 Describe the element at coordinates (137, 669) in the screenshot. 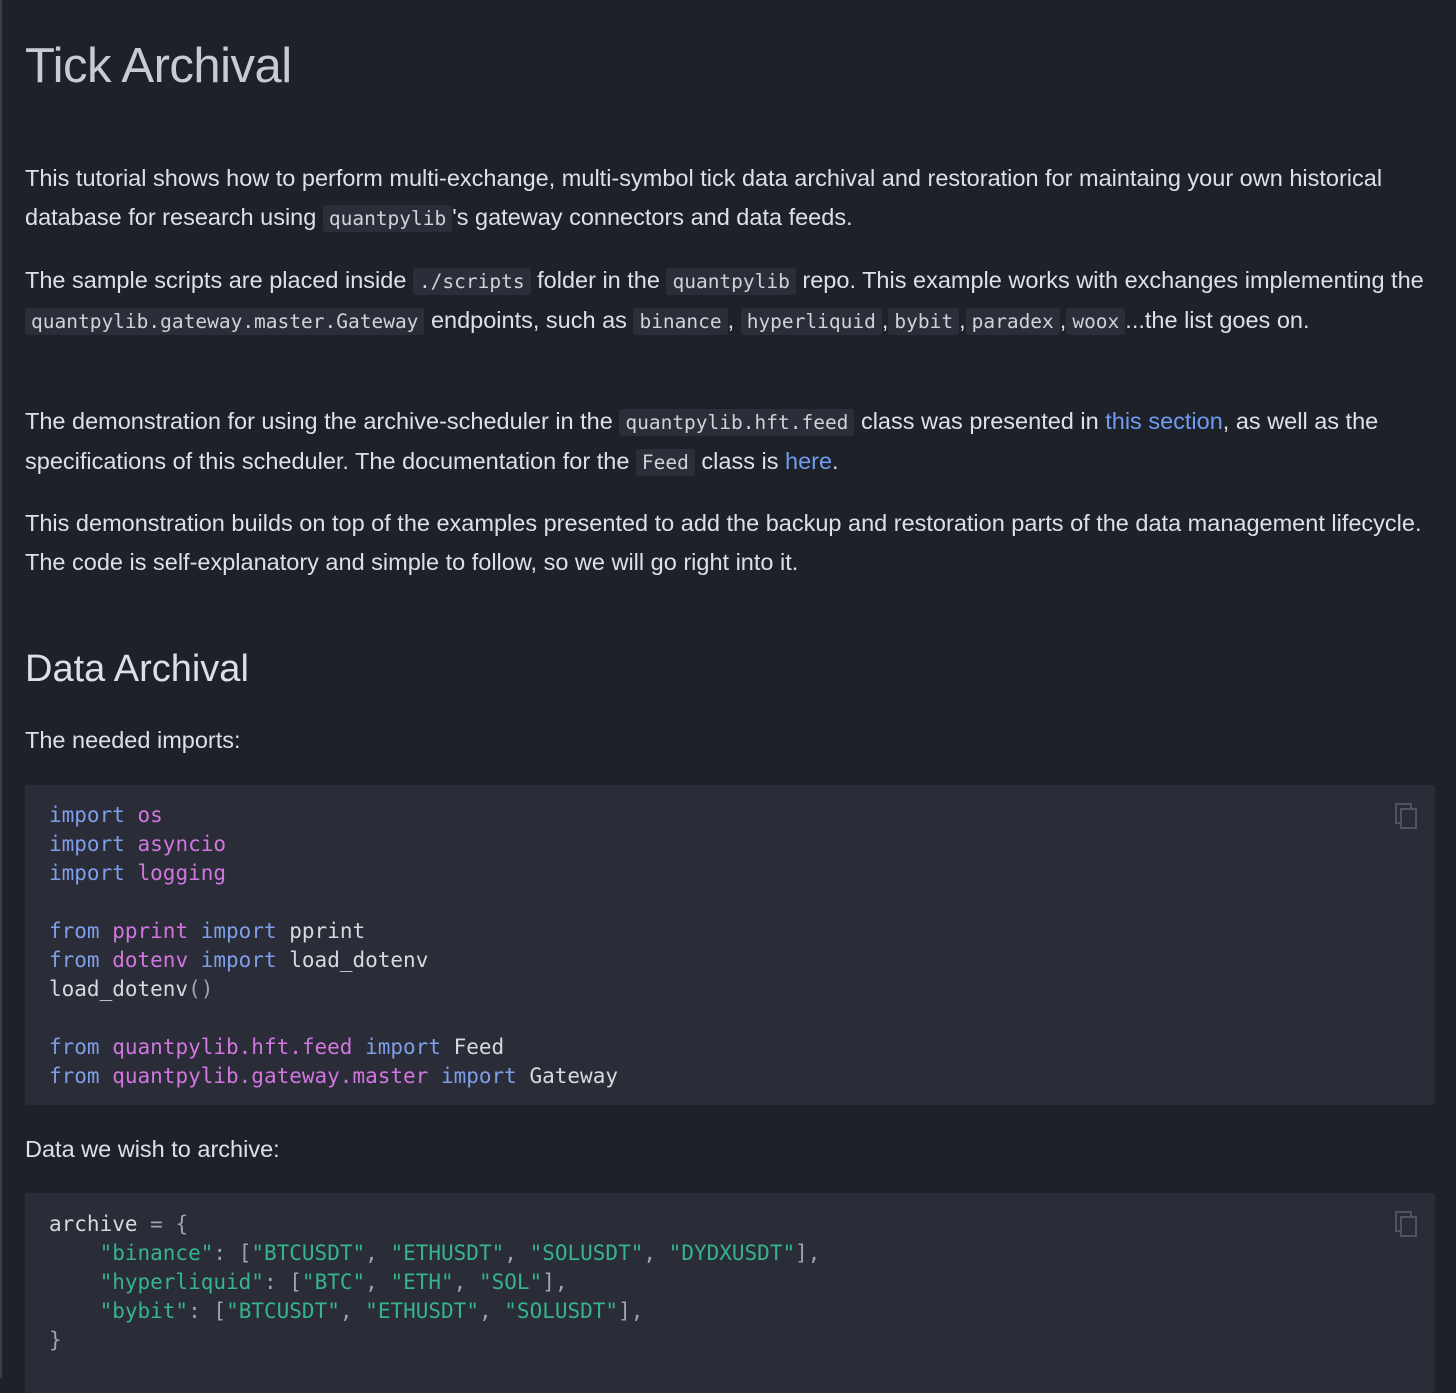

I see `section-heading: Data Archival` at that location.